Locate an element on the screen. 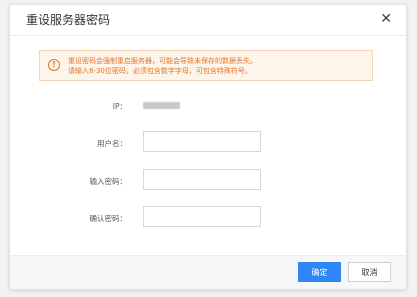 Image resolution: width=417 pixels, height=297 pixels. confirm-button: 确定 is located at coordinates (319, 272).